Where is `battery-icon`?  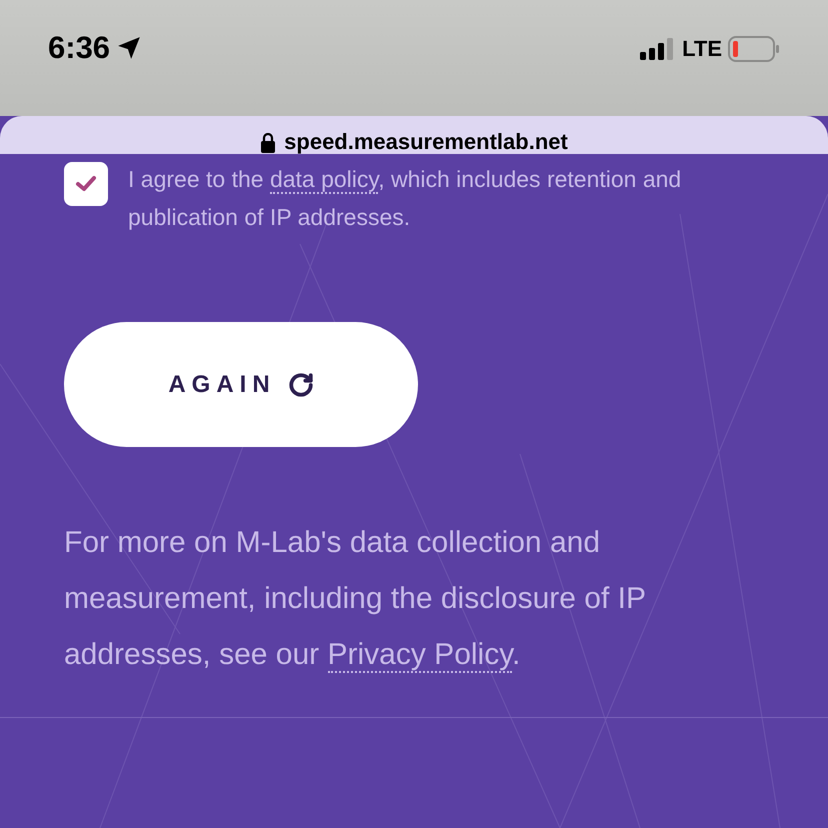 battery-icon is located at coordinates (754, 49).